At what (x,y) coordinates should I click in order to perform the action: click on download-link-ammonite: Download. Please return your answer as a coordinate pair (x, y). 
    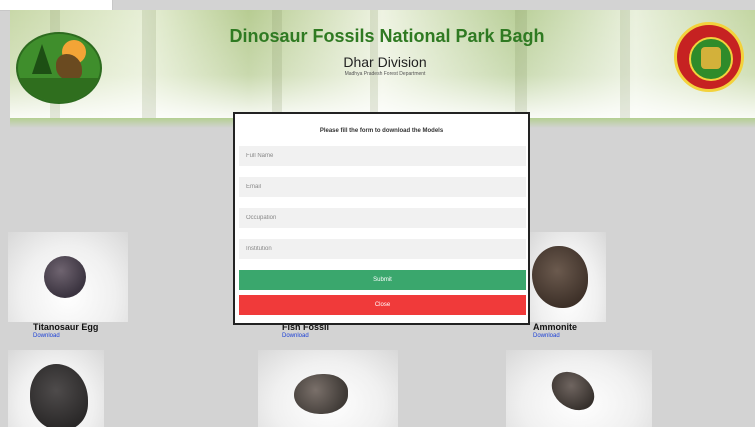
    Looking at the image, I should click on (546, 336).